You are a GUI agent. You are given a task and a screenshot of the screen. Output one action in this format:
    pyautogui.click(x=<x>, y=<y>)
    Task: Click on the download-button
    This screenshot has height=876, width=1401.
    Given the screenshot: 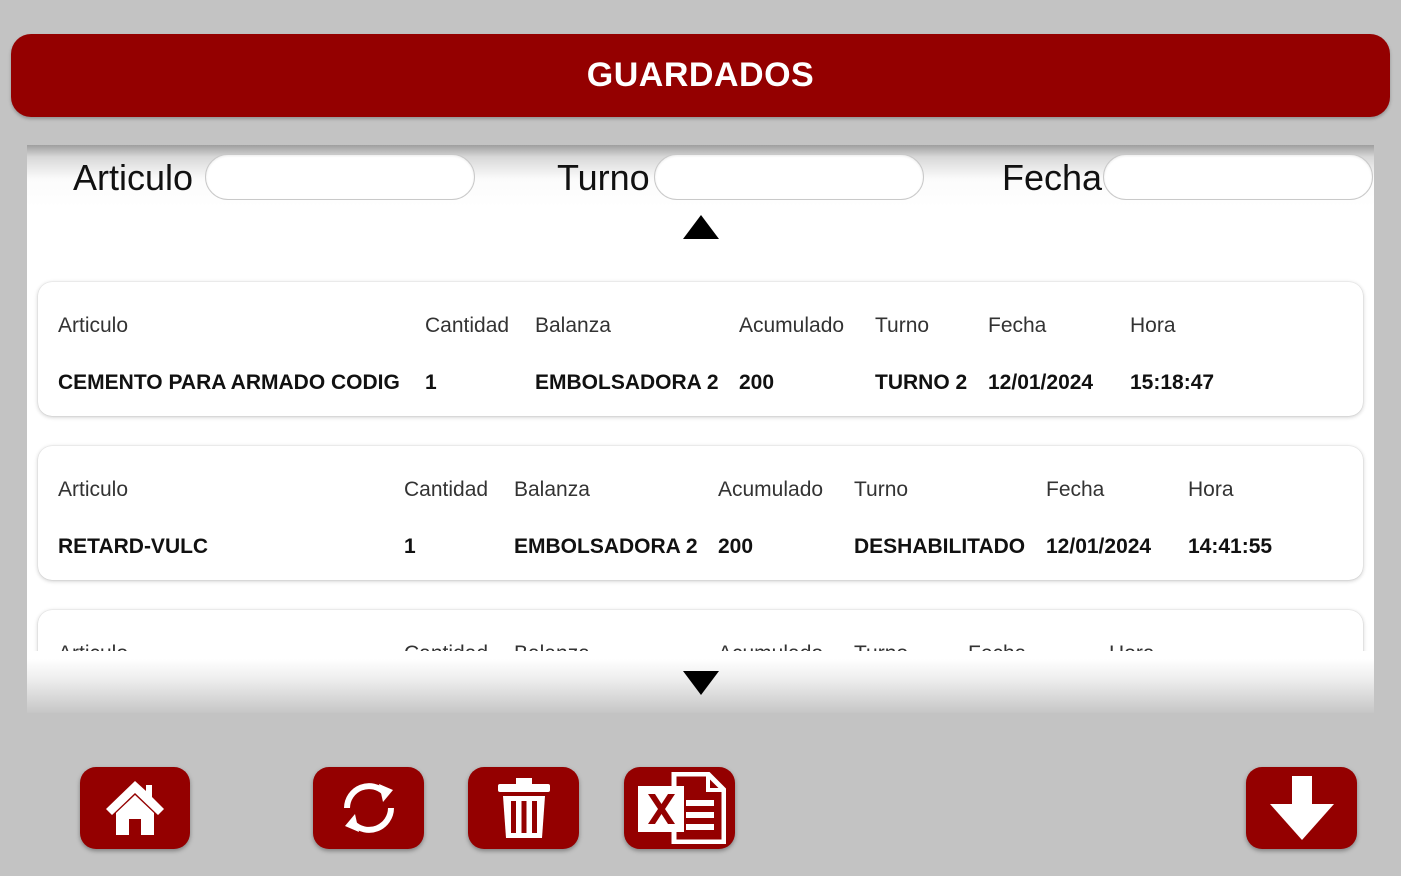 What is the action you would take?
    pyautogui.click(x=1301, y=808)
    